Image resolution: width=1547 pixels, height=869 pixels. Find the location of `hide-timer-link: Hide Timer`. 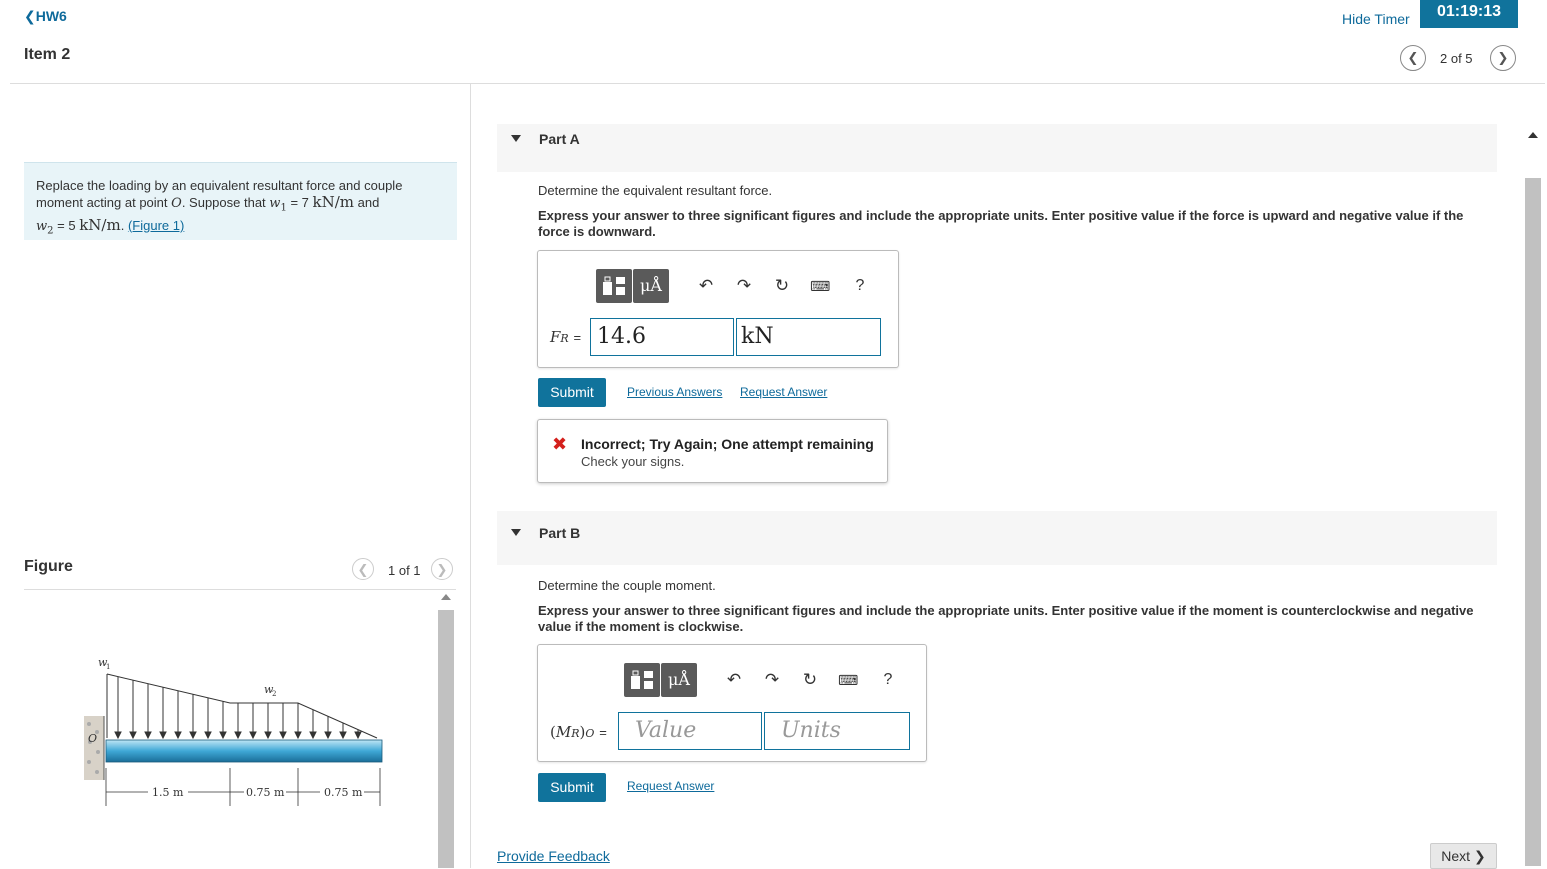

hide-timer-link: Hide Timer is located at coordinates (1376, 19).